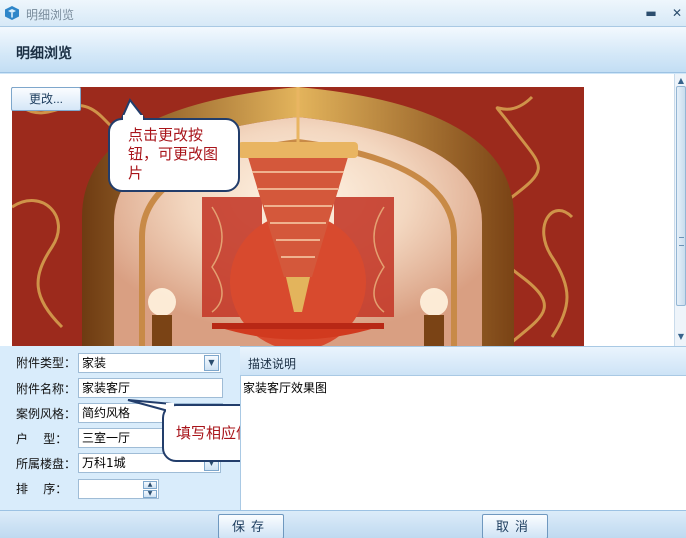 This screenshot has height=538, width=686. What do you see at coordinates (681, 337) in the screenshot?
I see `scroll-down-icon: ▼` at bounding box center [681, 337].